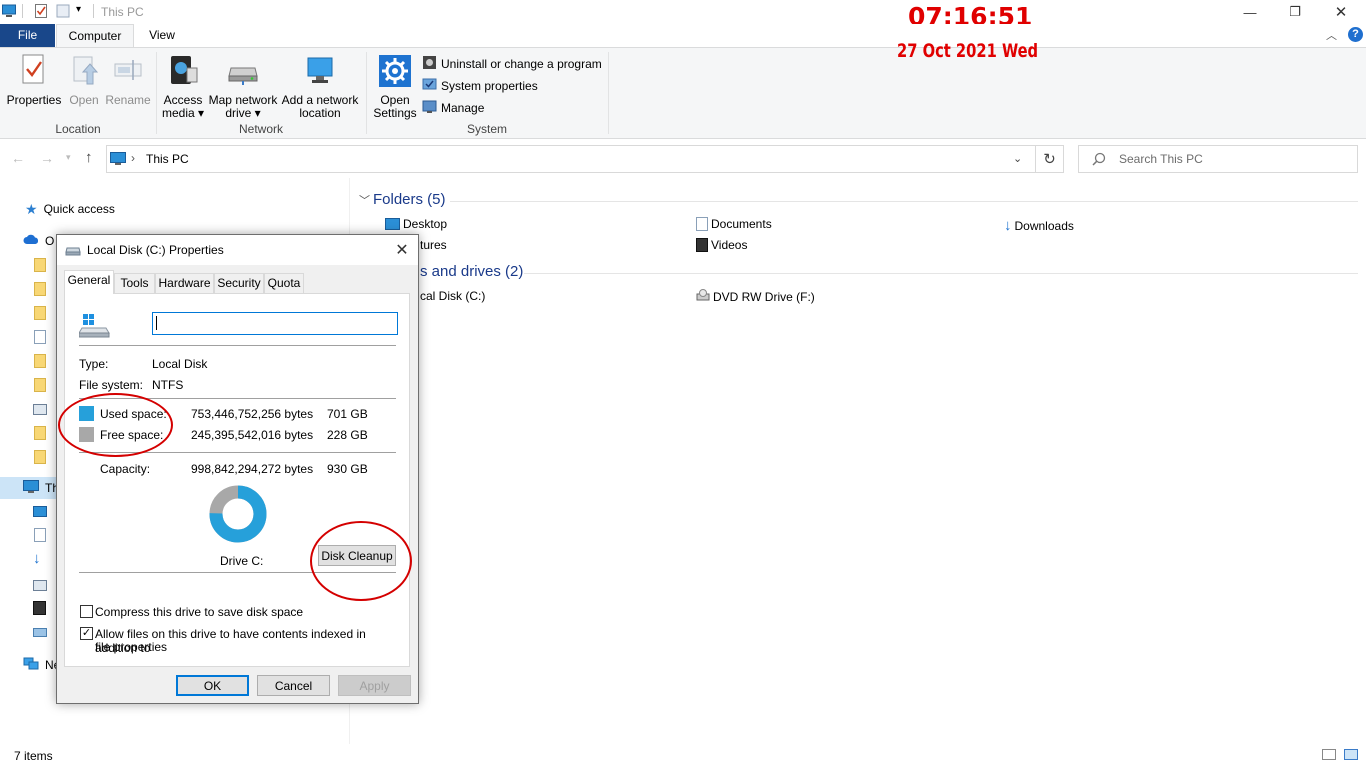 Image resolution: width=1366 pixels, height=768 pixels. I want to click on settings-gear-icon, so click(395, 72).